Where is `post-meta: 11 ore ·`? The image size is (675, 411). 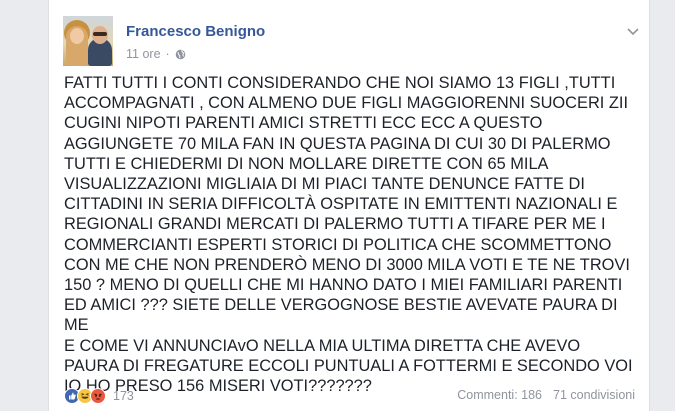
post-meta: 11 ore · is located at coordinates (156, 54).